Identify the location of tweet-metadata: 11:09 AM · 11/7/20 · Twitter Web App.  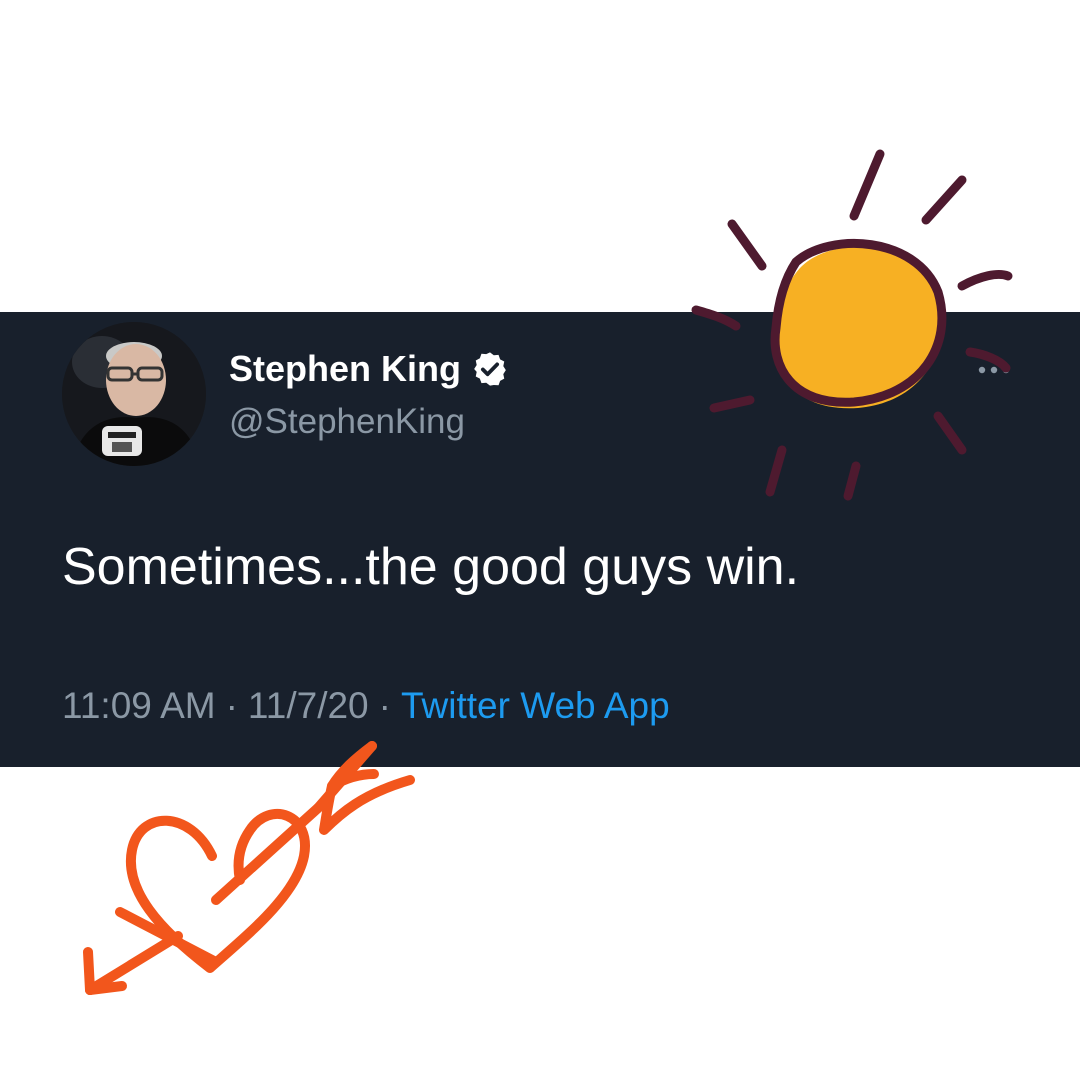
(366, 706).